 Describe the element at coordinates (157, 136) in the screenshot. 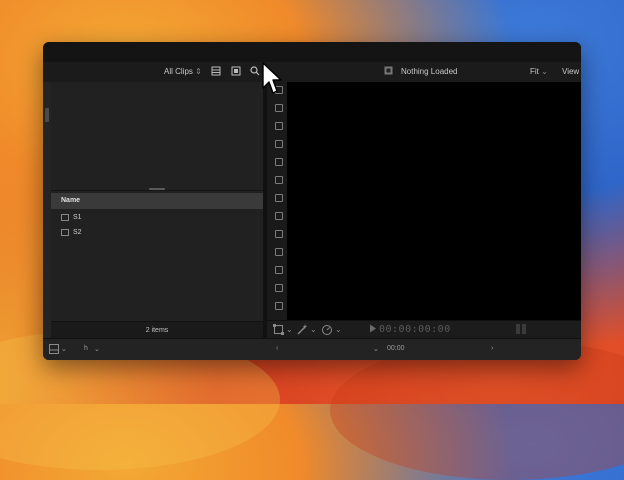

I see `browser-library-area` at that location.